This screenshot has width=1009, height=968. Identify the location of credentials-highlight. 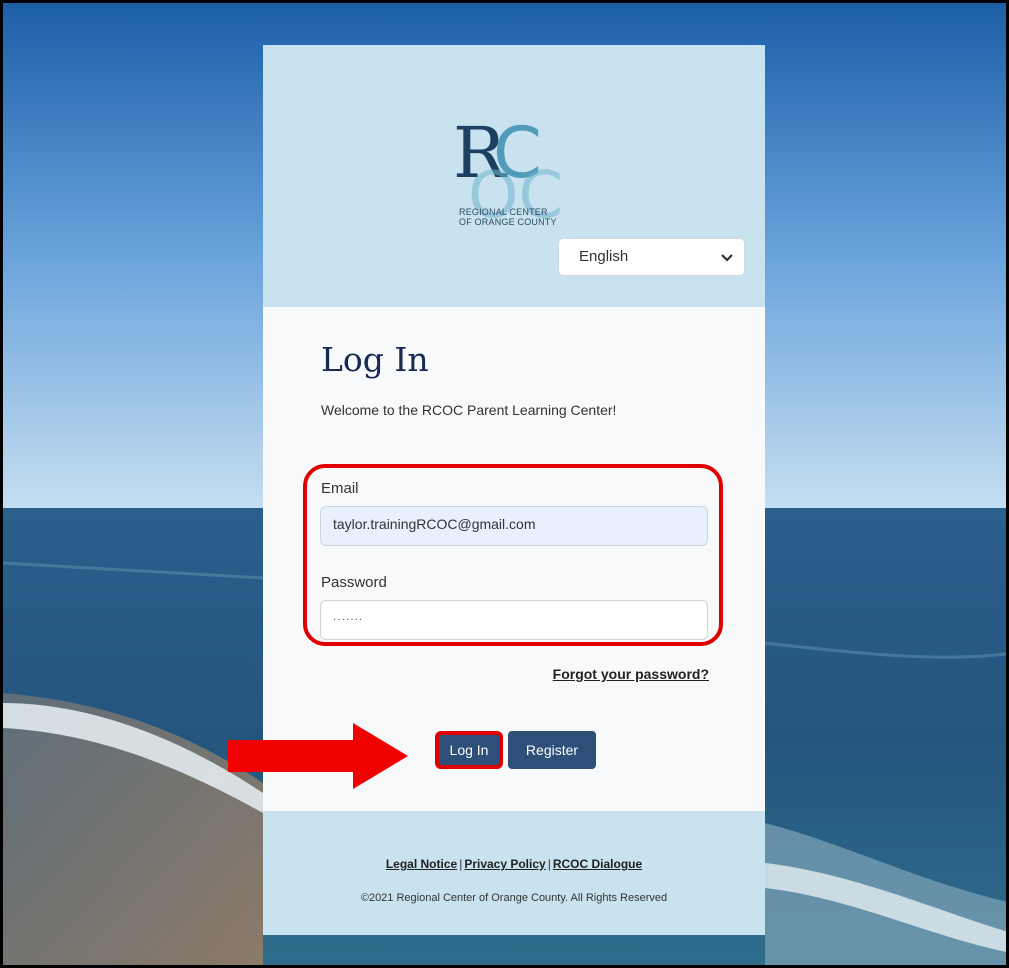
(513, 555).